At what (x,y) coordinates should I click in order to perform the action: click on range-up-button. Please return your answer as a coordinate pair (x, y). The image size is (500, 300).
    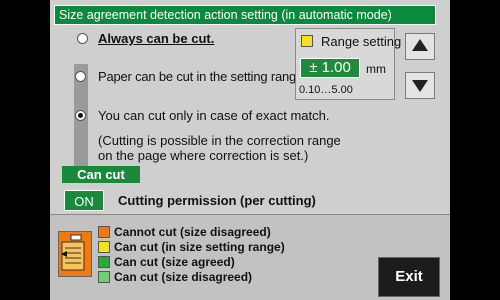
    Looking at the image, I should click on (420, 46).